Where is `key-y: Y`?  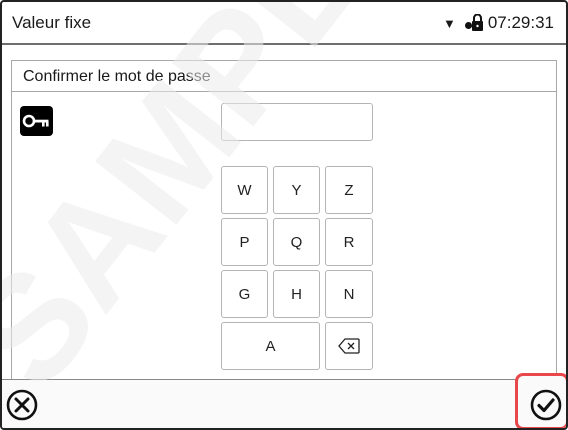 key-y: Y is located at coordinates (296, 190).